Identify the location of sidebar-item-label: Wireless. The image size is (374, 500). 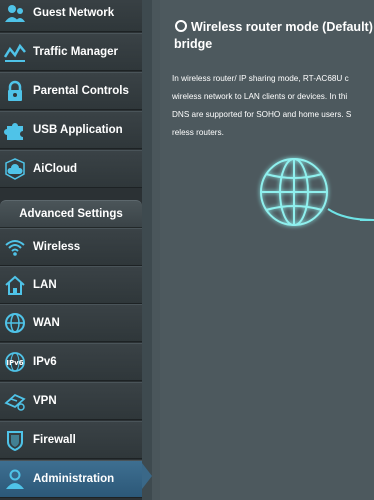
(57, 247).